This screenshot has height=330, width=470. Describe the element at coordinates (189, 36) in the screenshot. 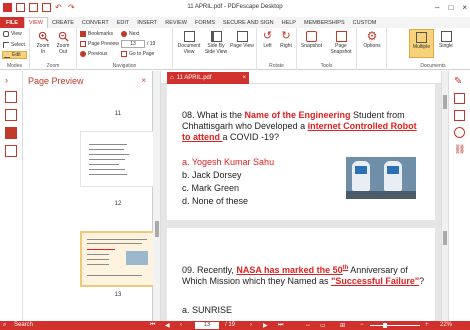

I see `document-view-icon` at that location.